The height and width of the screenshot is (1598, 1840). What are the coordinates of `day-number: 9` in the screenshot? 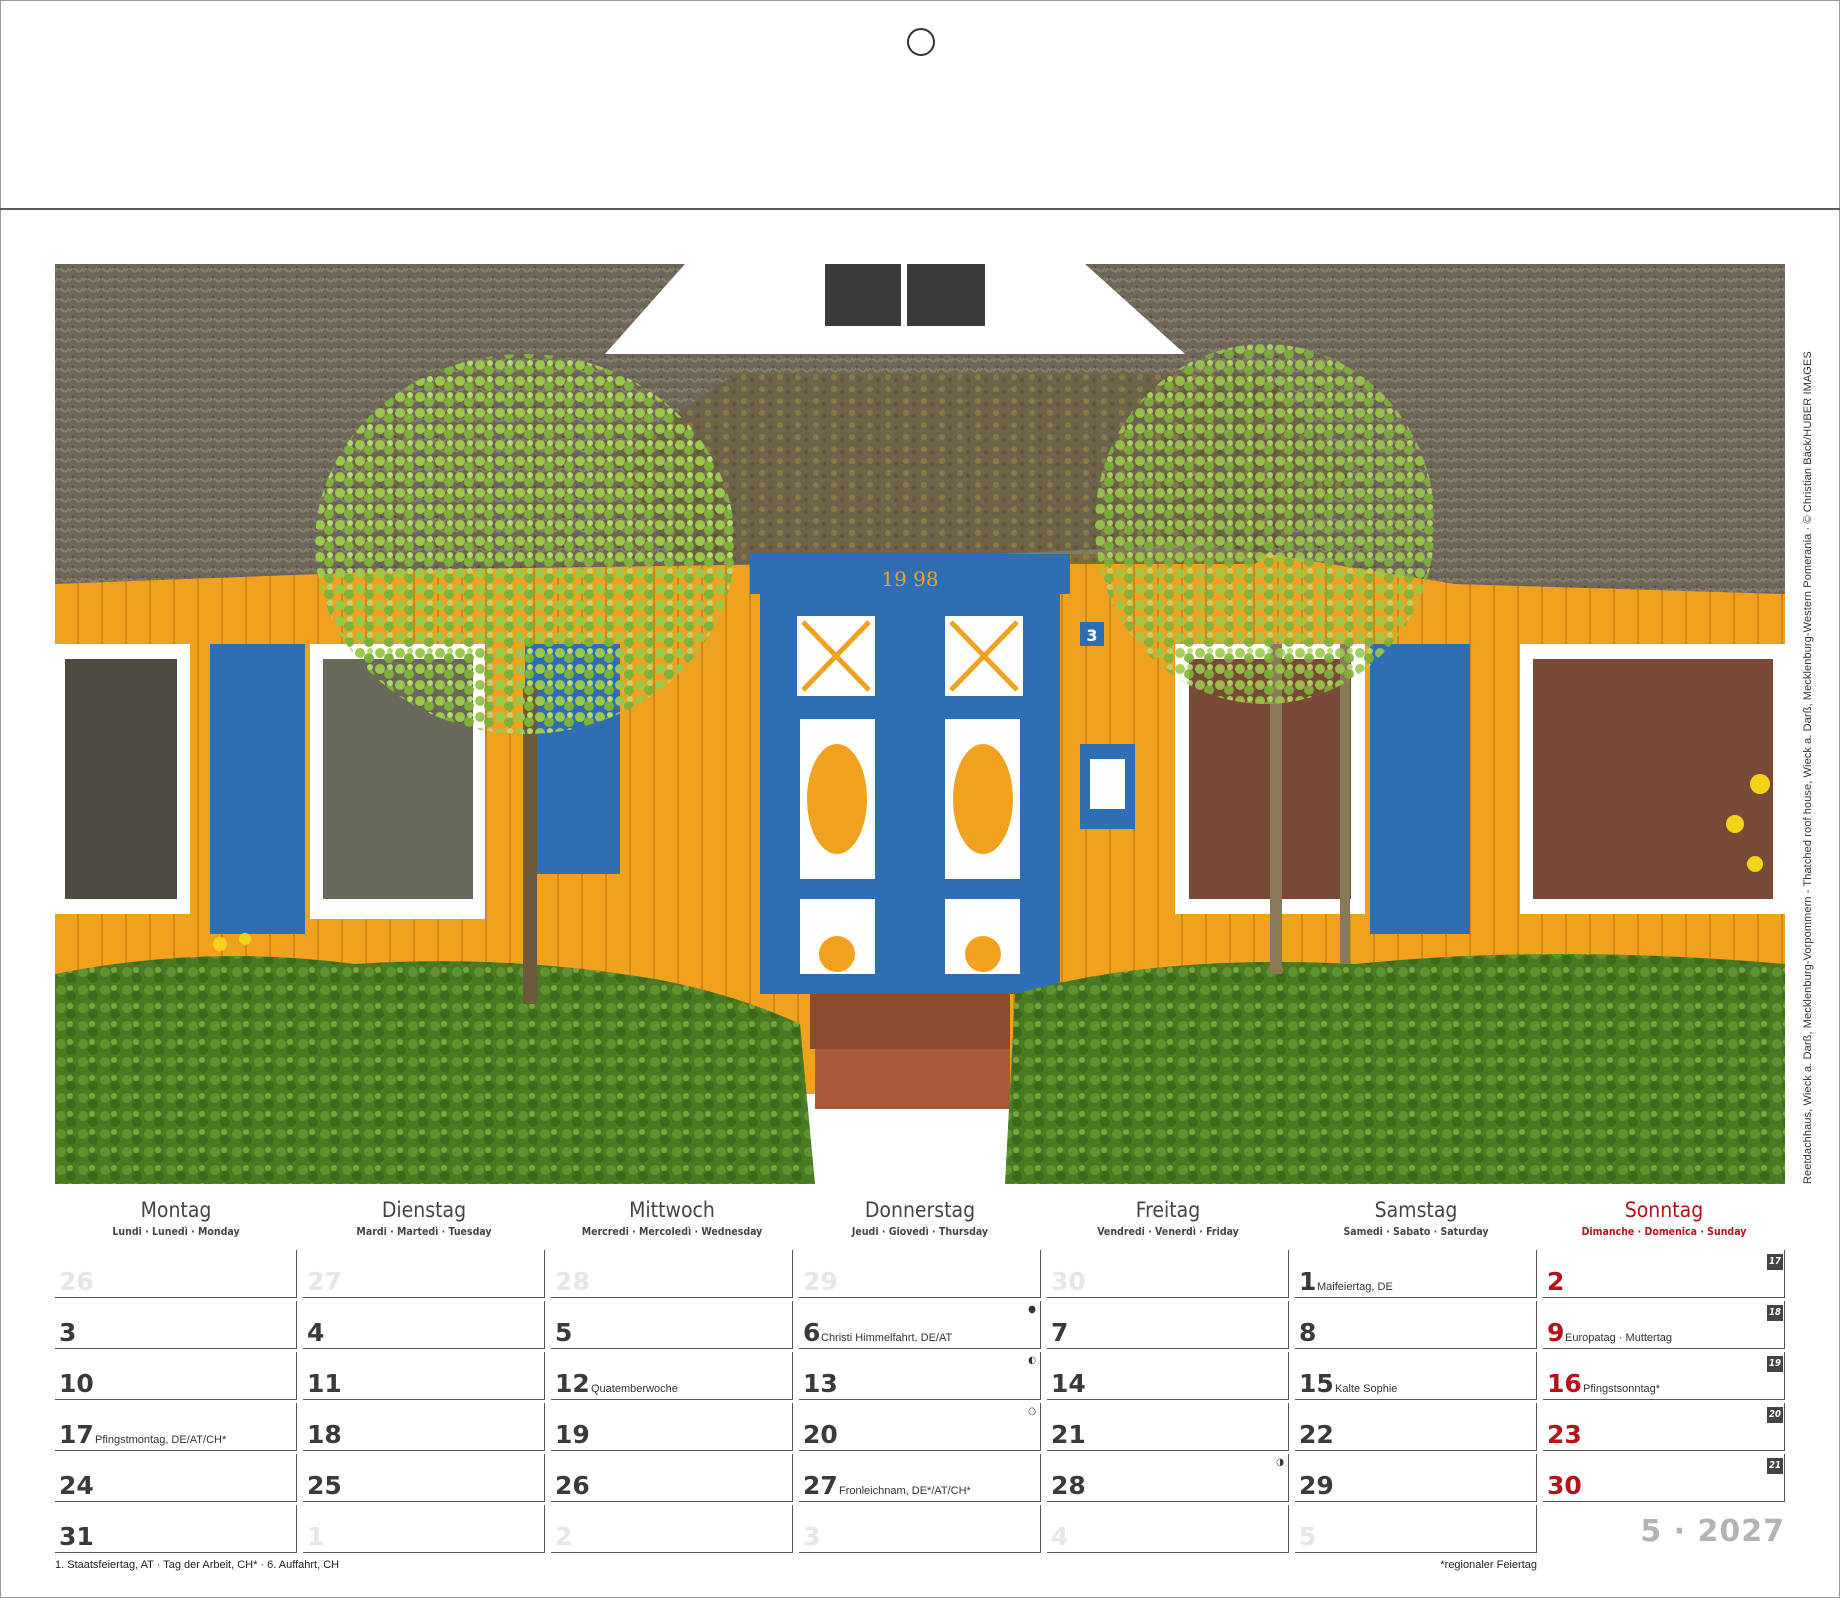 It's located at (1556, 1332).